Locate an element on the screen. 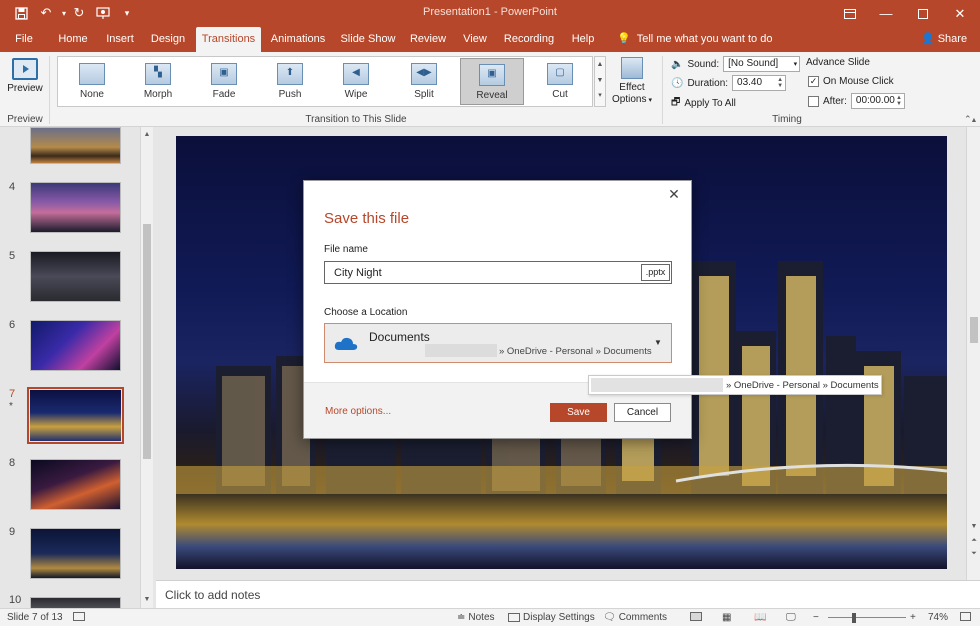 This screenshot has height=626, width=980. gallery-more-icon: ▾ is located at coordinates (600, 96).